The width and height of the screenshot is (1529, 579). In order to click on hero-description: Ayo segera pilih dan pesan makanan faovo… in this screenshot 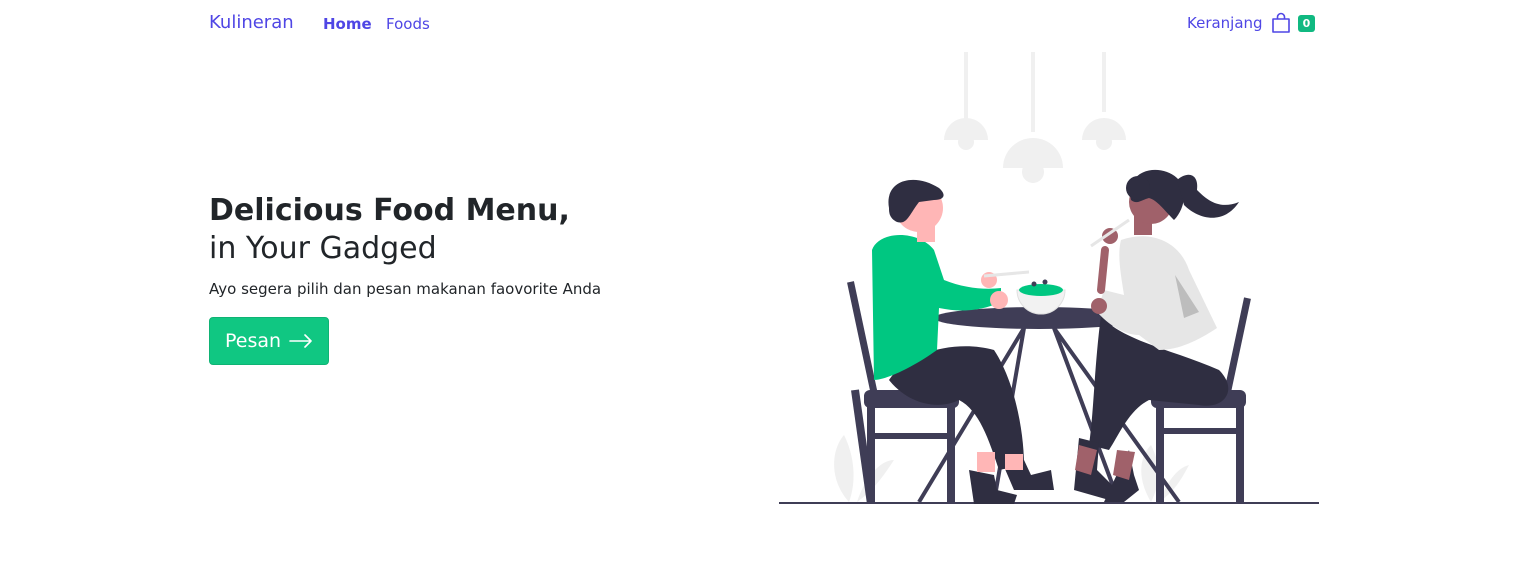, I will do `click(405, 289)`.